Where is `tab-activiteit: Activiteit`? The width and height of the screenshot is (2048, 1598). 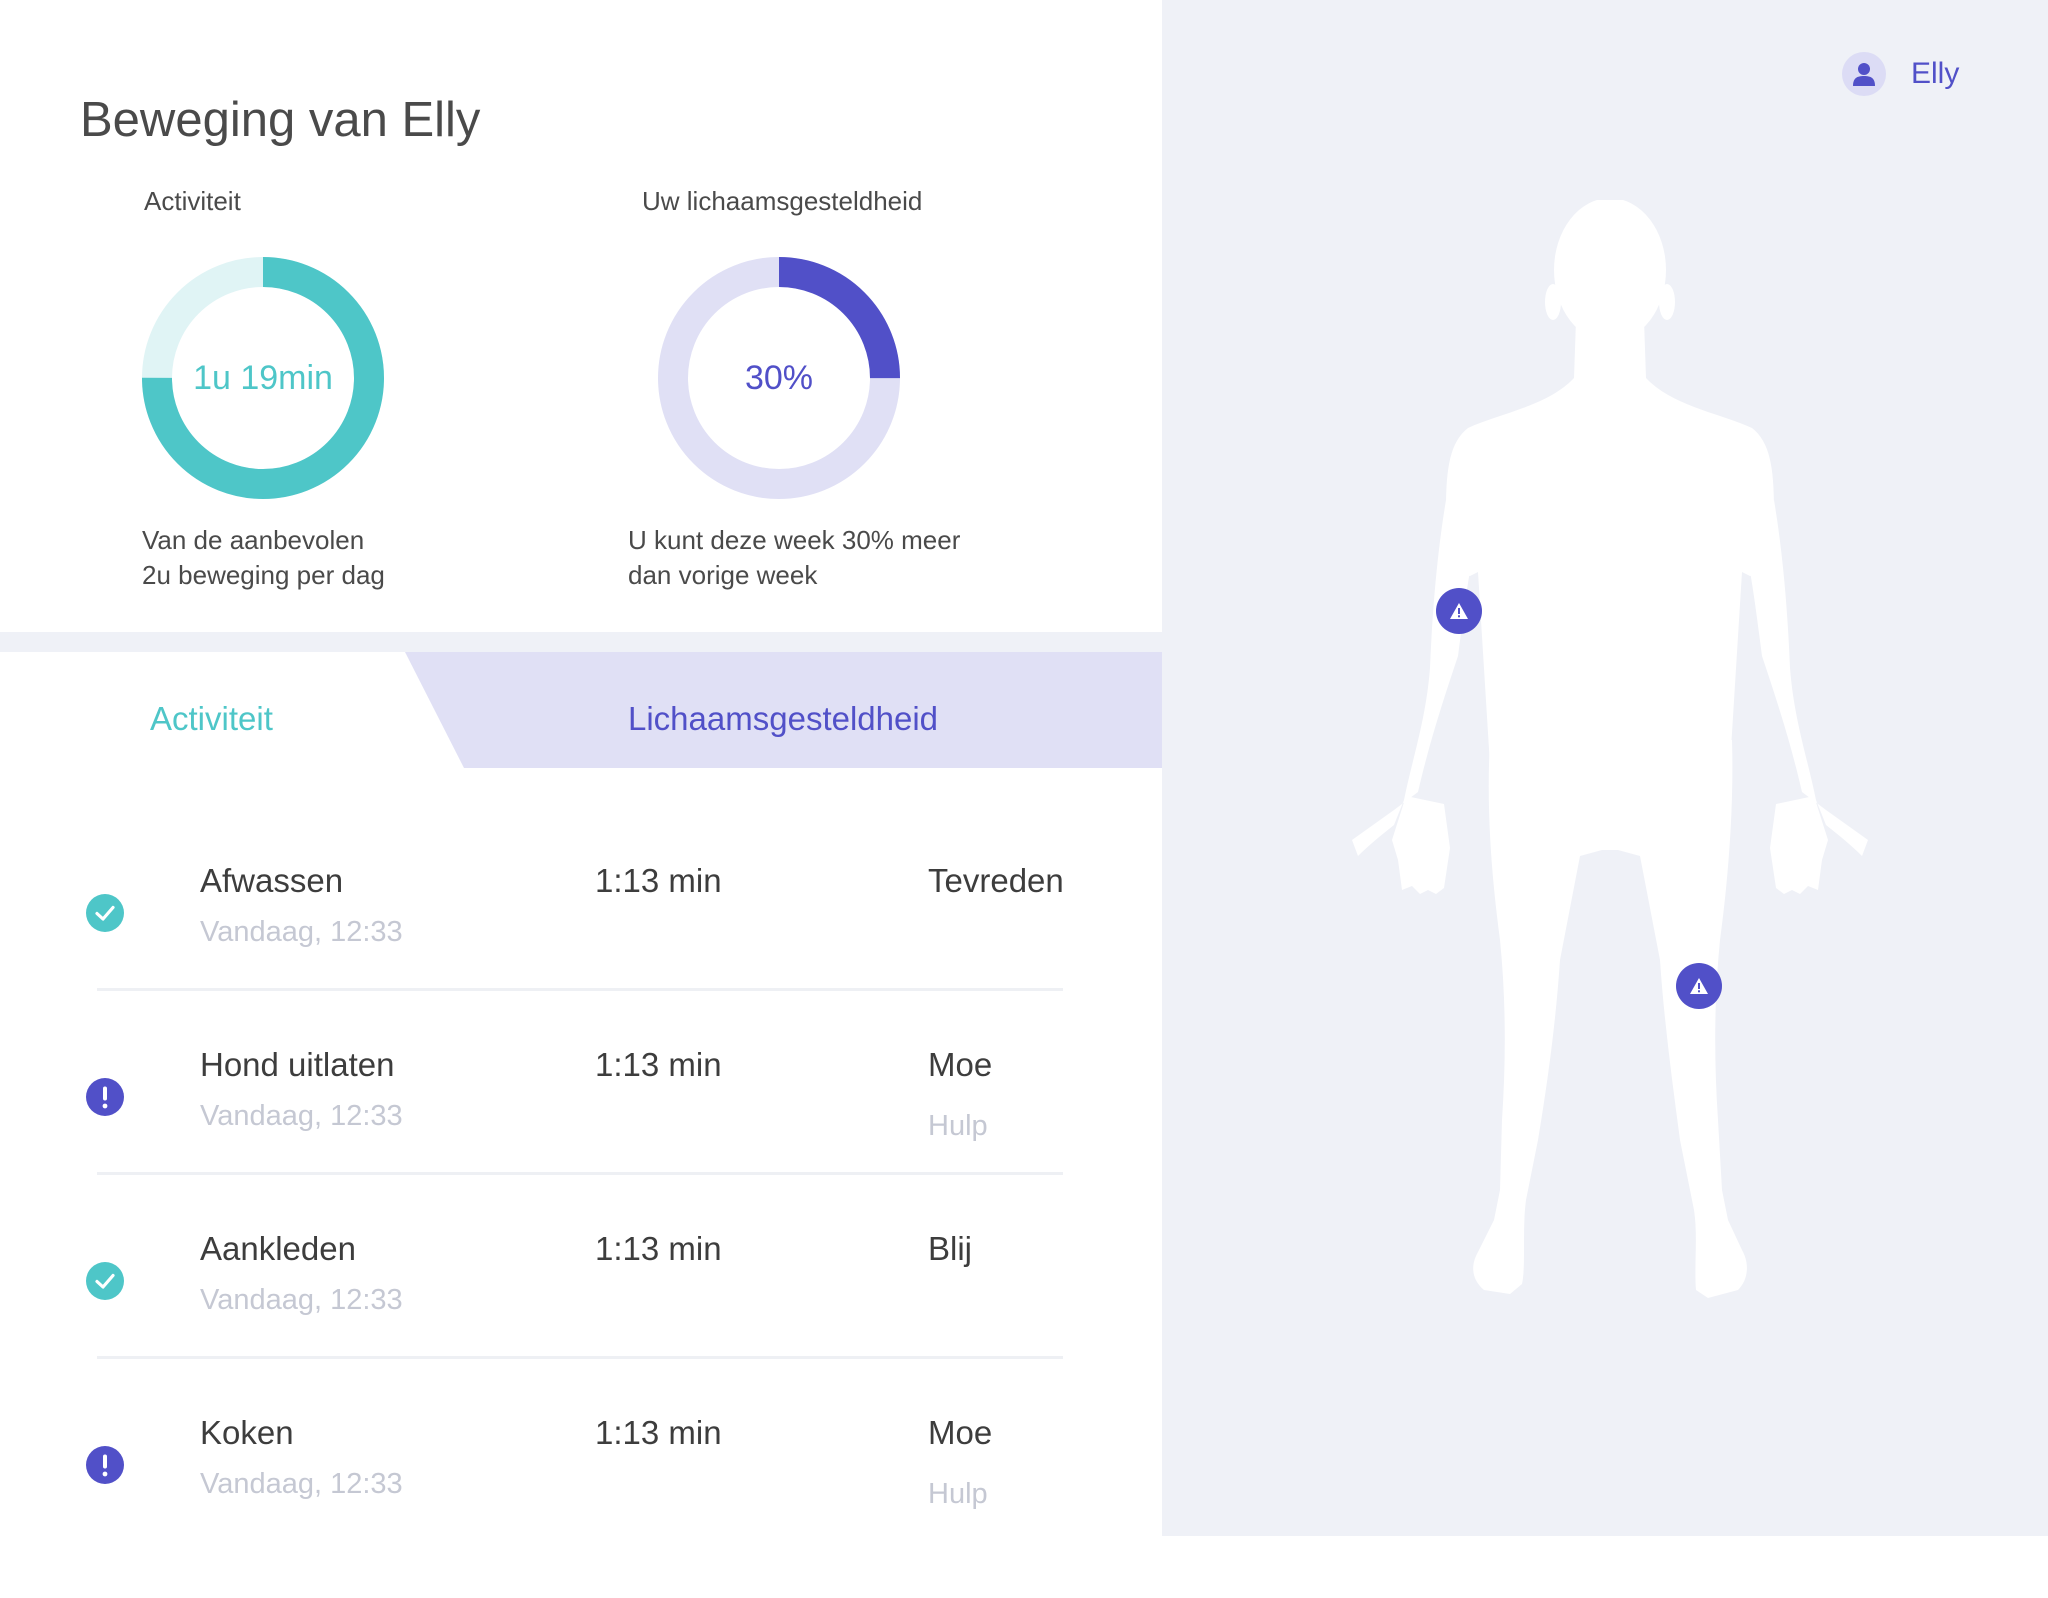
tab-activiteit: Activiteit is located at coordinates (211, 719).